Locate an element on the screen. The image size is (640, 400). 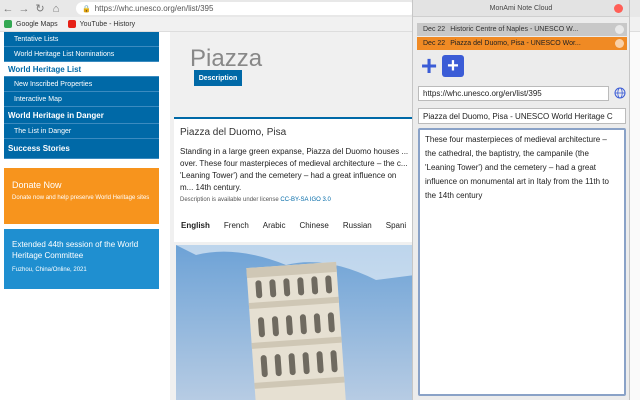
sidebar-item-nominations: World Heritage List Nominations is located at coordinates (81, 54).